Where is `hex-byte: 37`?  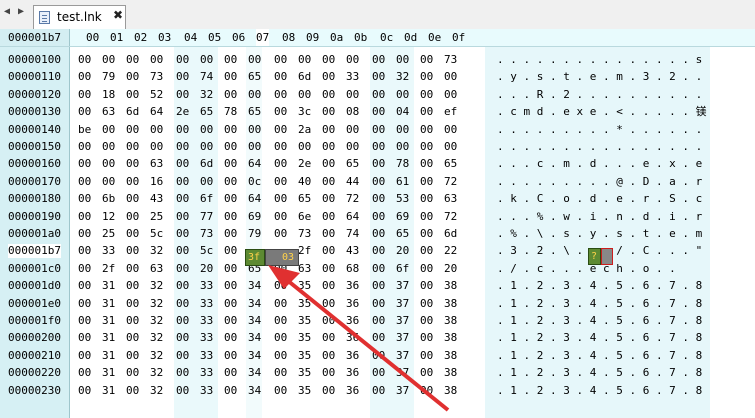
hex-byte: 37 is located at coordinates (404, 321).